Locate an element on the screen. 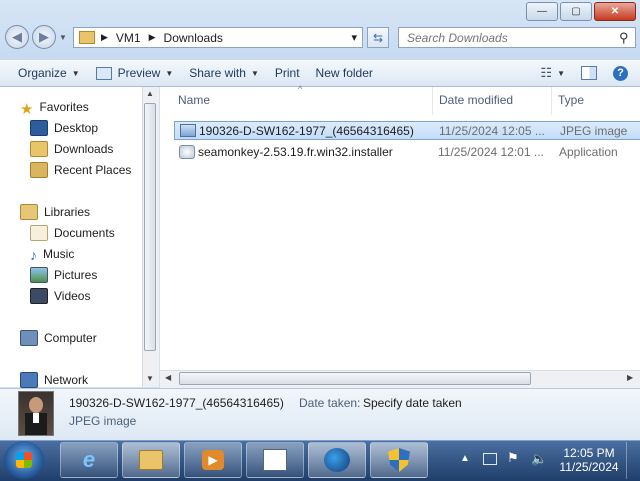 The image size is (640, 481). nav-favorites: ★ Favorites is located at coordinates (54, 107).